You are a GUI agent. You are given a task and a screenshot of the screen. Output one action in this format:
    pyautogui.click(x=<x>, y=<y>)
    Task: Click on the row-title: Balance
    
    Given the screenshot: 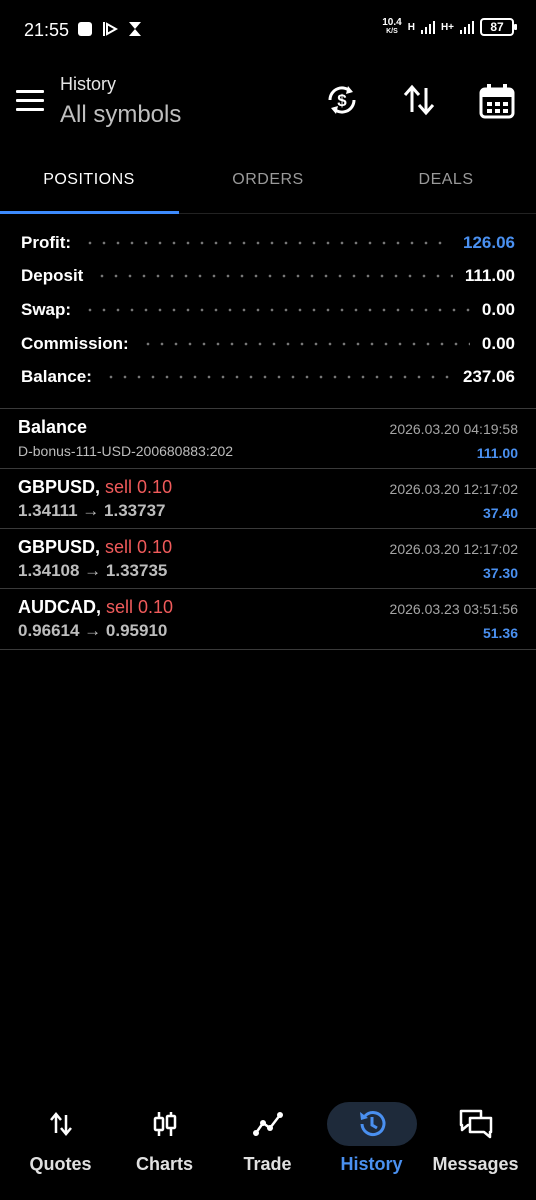 What is the action you would take?
    pyautogui.click(x=52, y=427)
    